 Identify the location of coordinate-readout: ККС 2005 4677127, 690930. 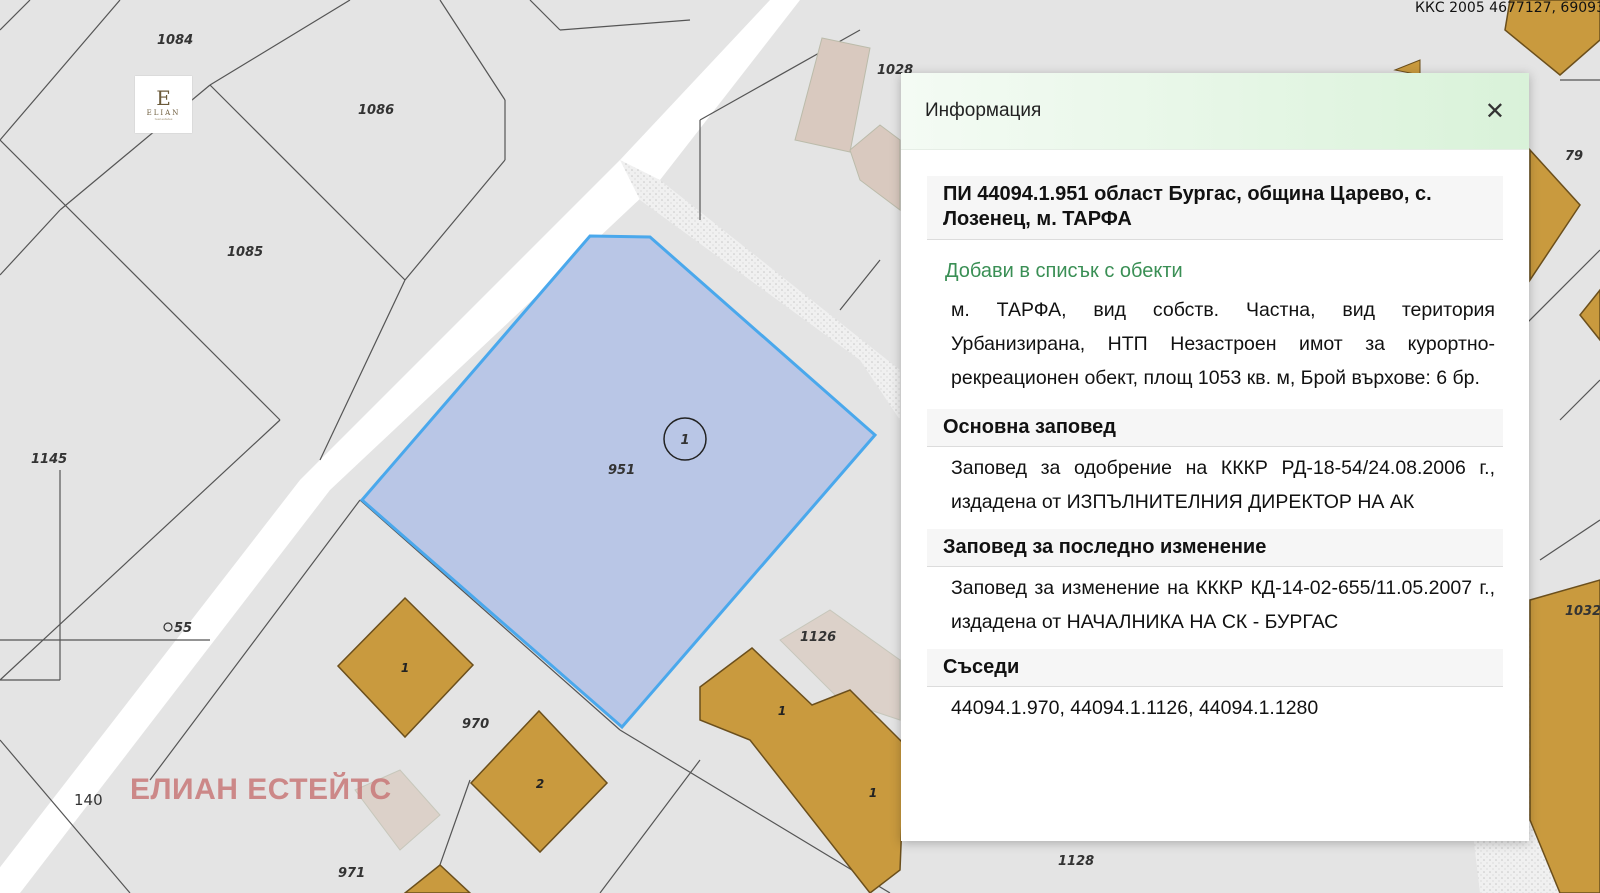
(1507, 8).